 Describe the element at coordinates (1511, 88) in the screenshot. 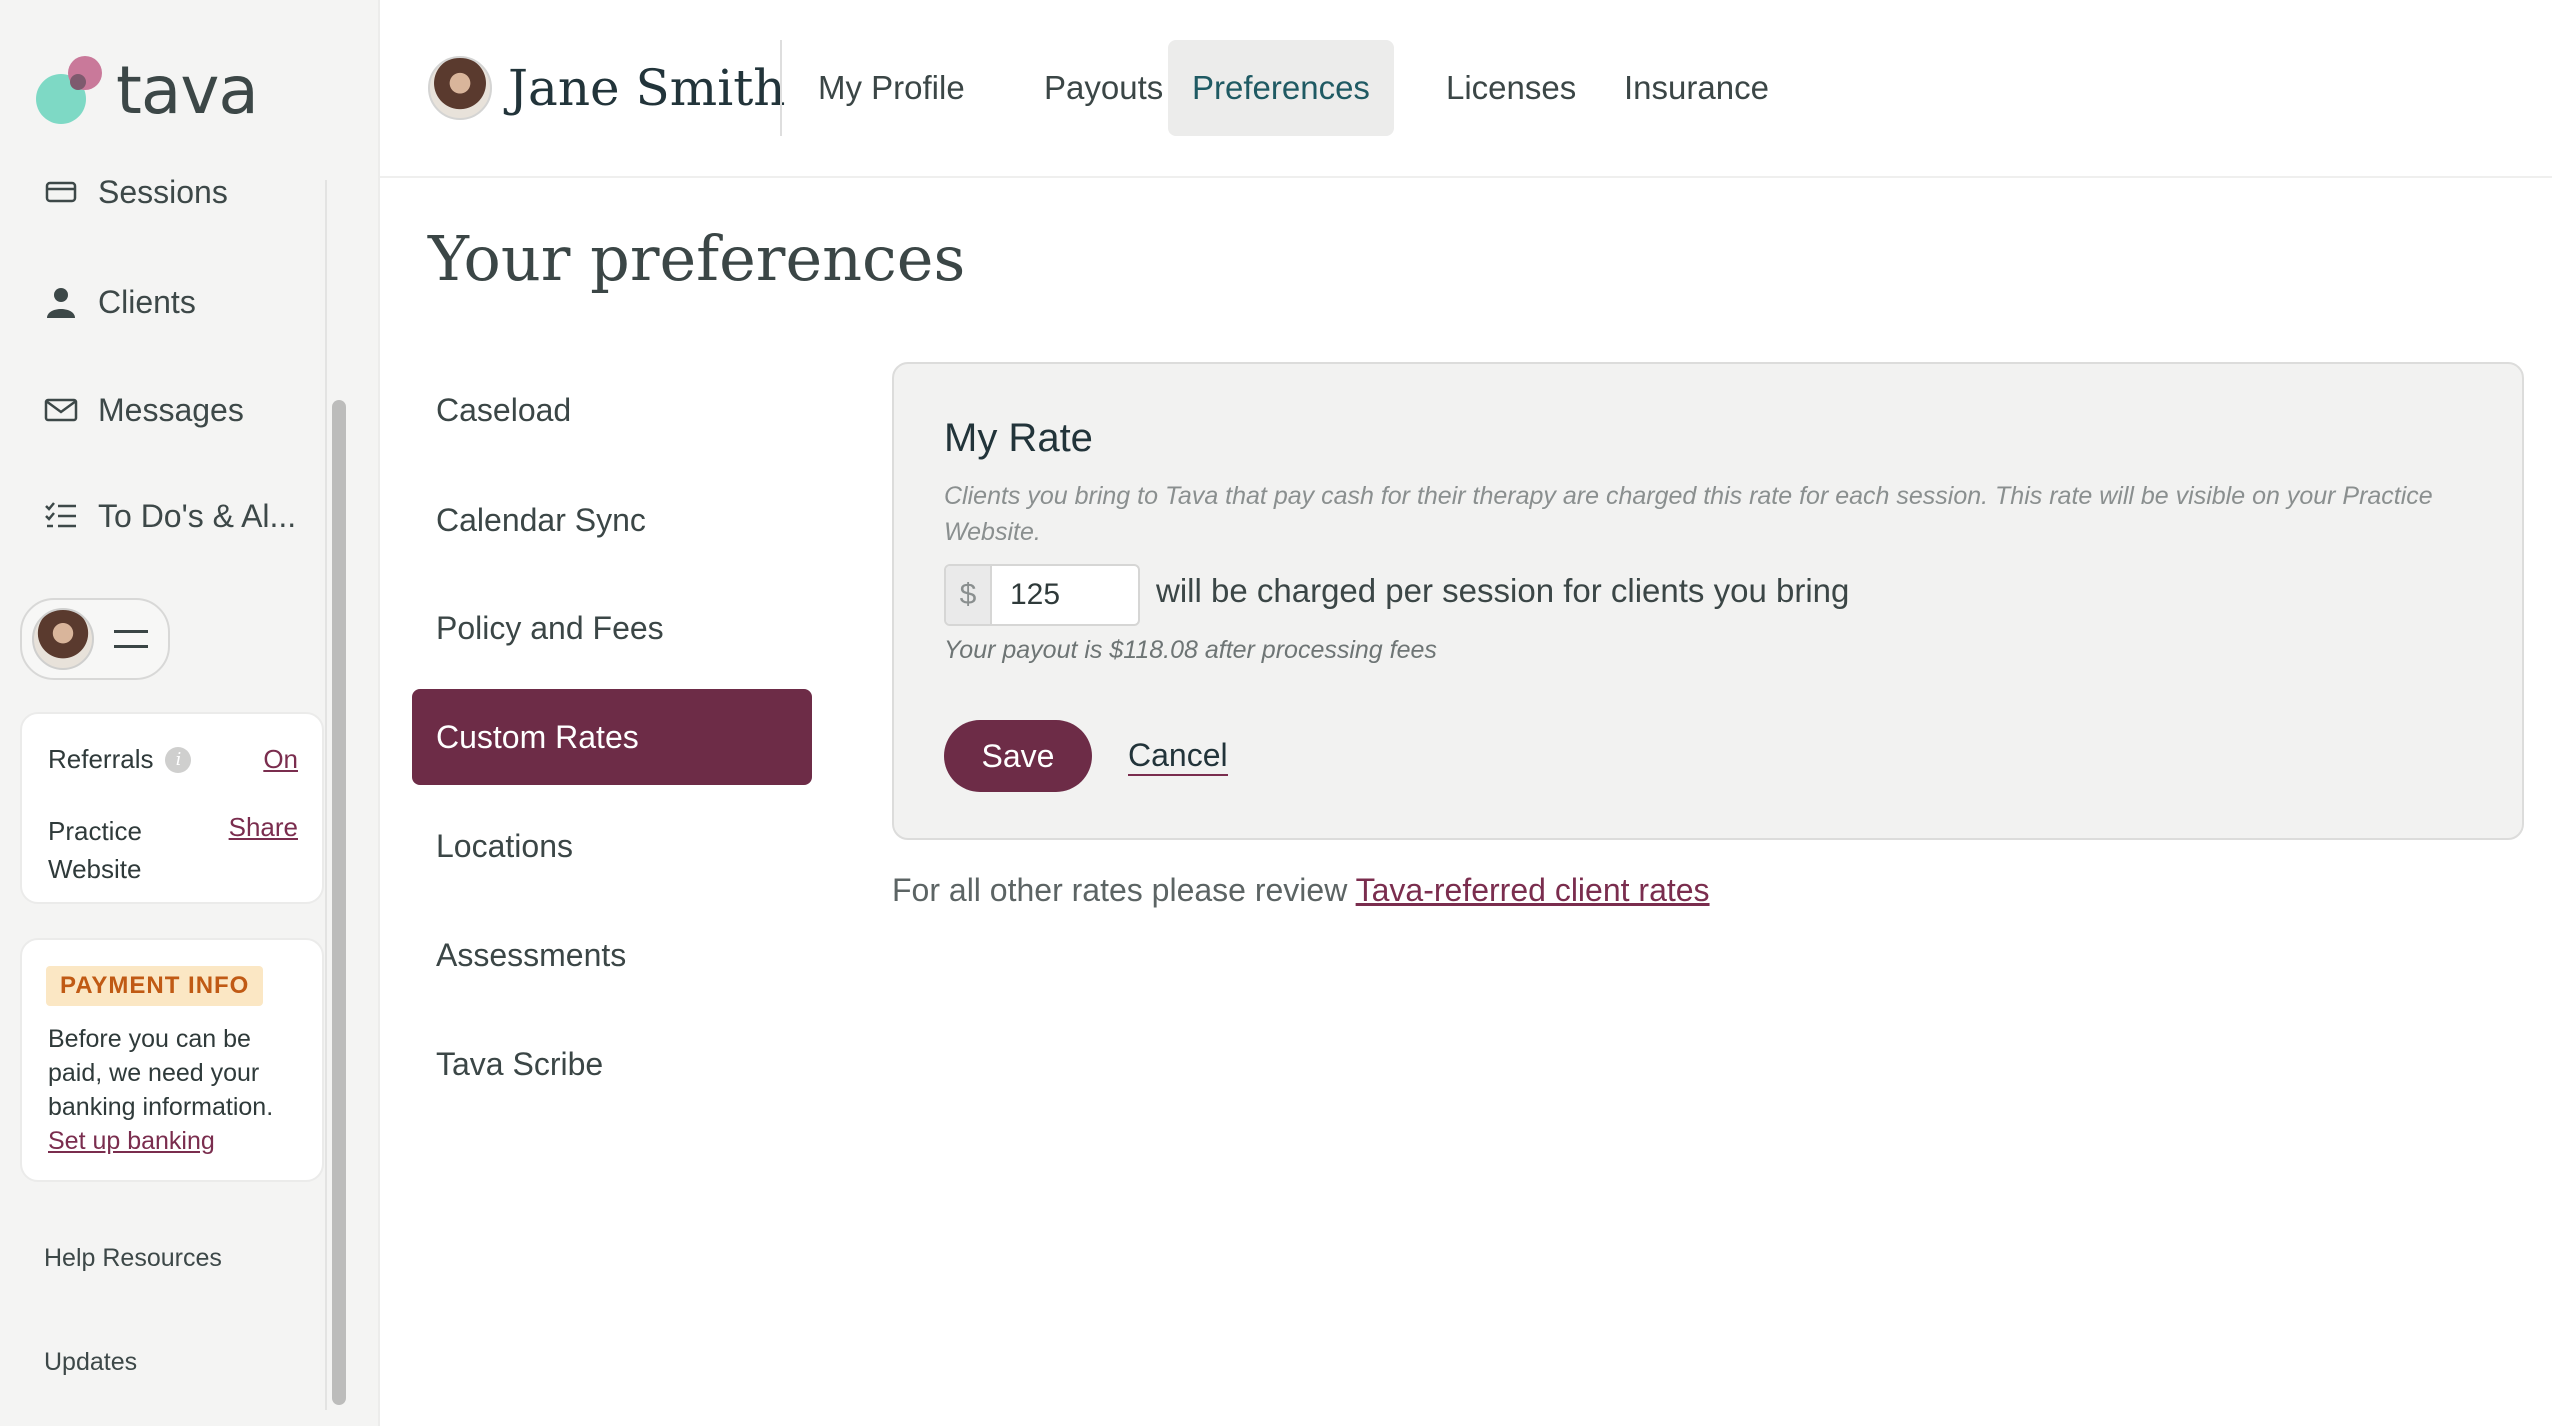

I see `tab-licenses: Licenses` at that location.